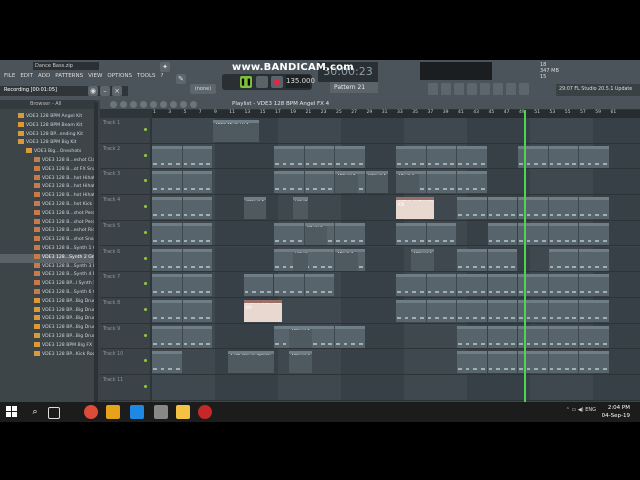  What do you see at coordinates (48, 346) in the screenshot?
I see `browser-item: VDE3 128 BPM Big FX` at bounding box center [48, 346].